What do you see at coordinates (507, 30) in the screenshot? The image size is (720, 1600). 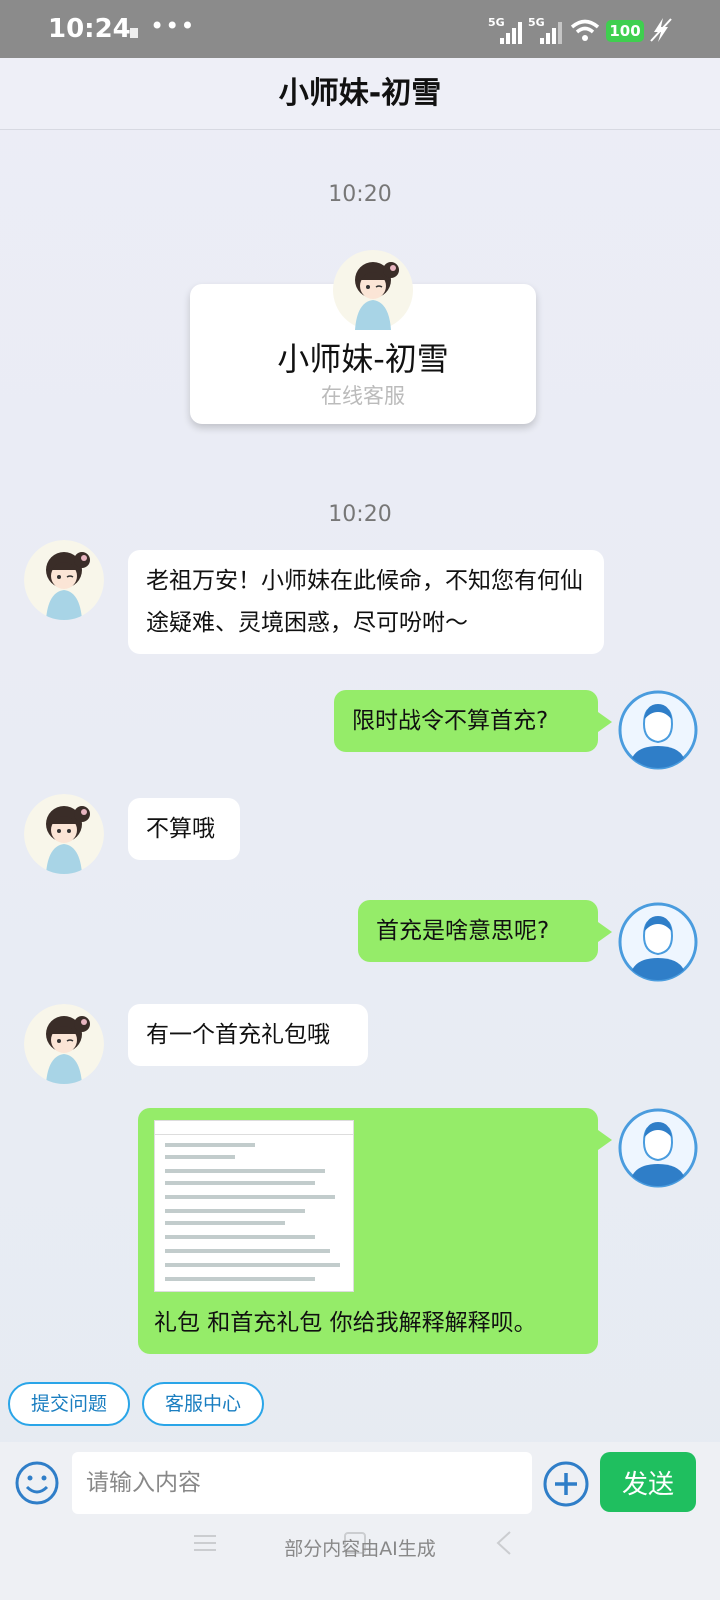 I see `signal-5g-icon: 5G` at bounding box center [507, 30].